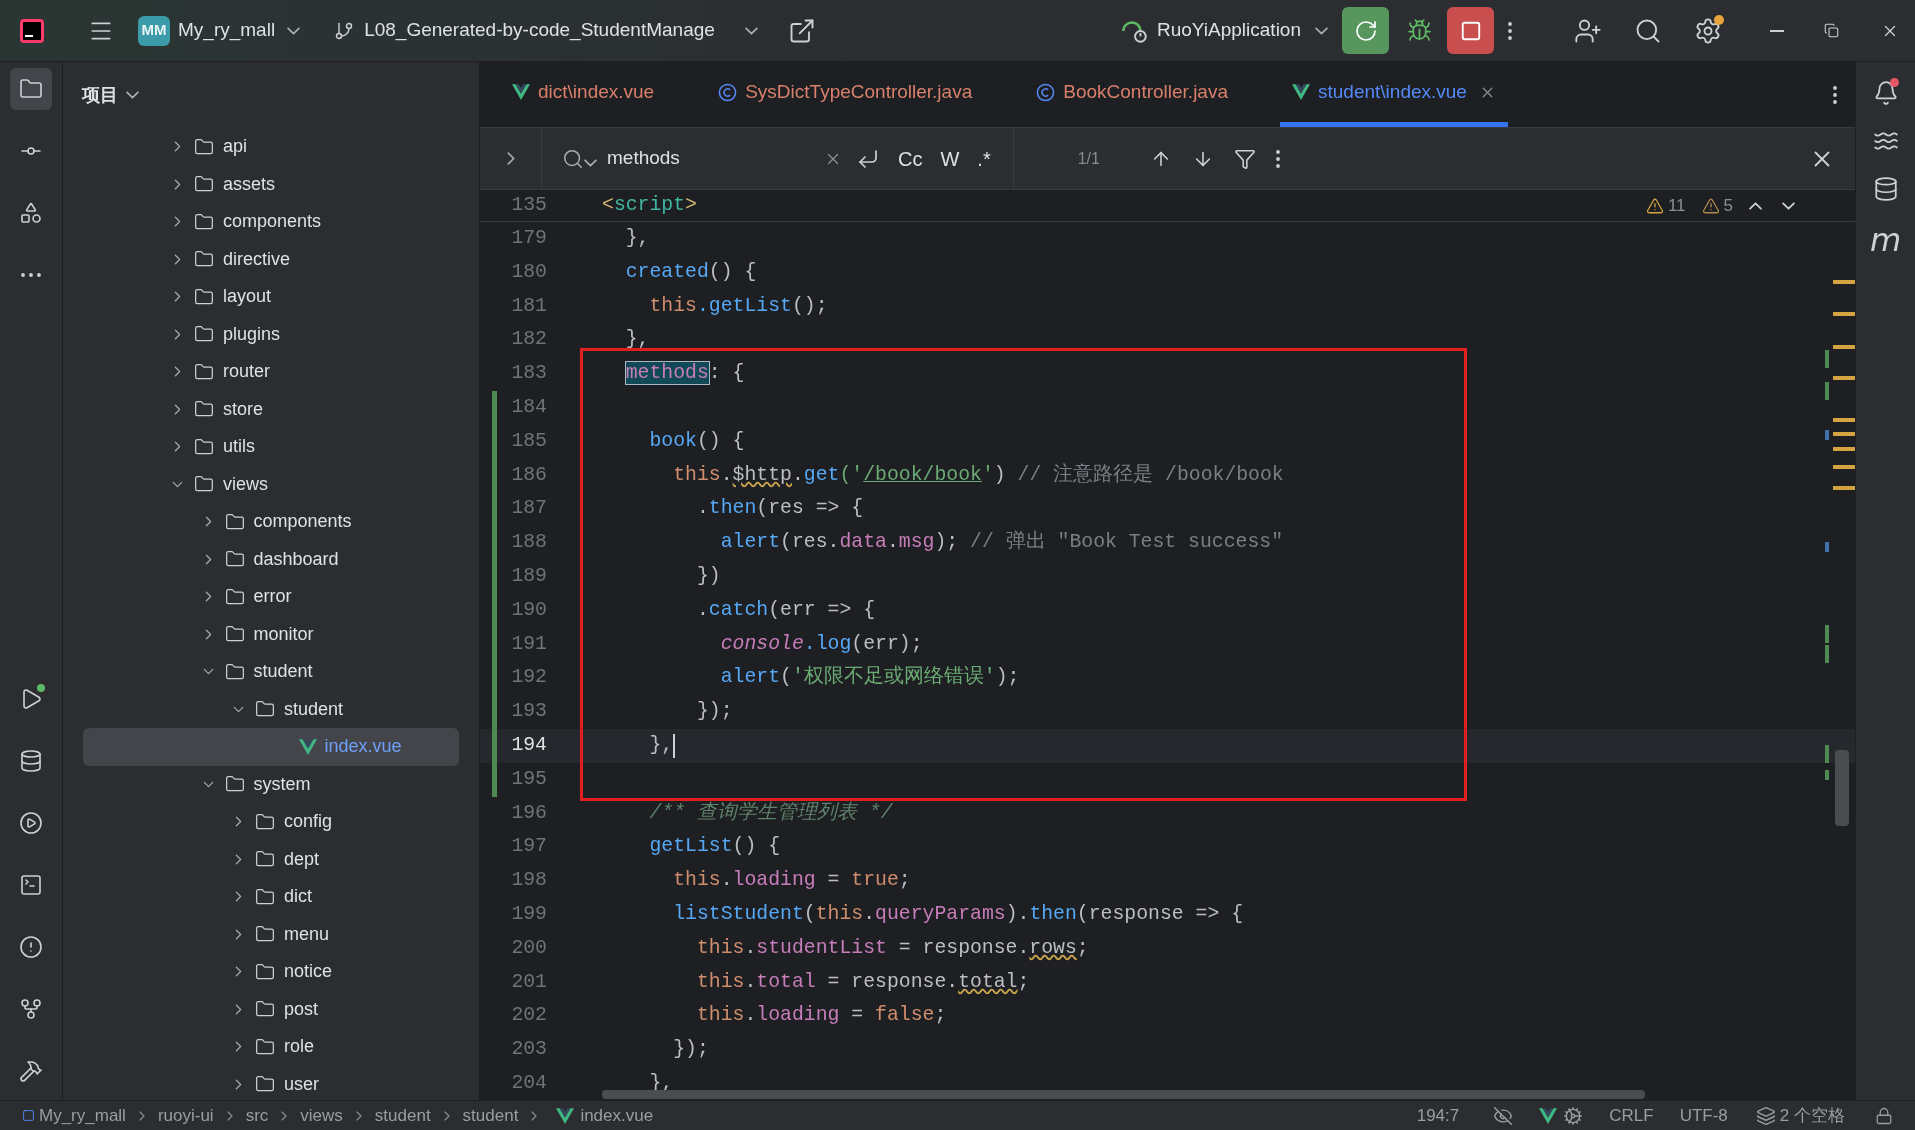 This screenshot has height=1130, width=1915. I want to click on tab-label: BookController.java, so click(1145, 91).